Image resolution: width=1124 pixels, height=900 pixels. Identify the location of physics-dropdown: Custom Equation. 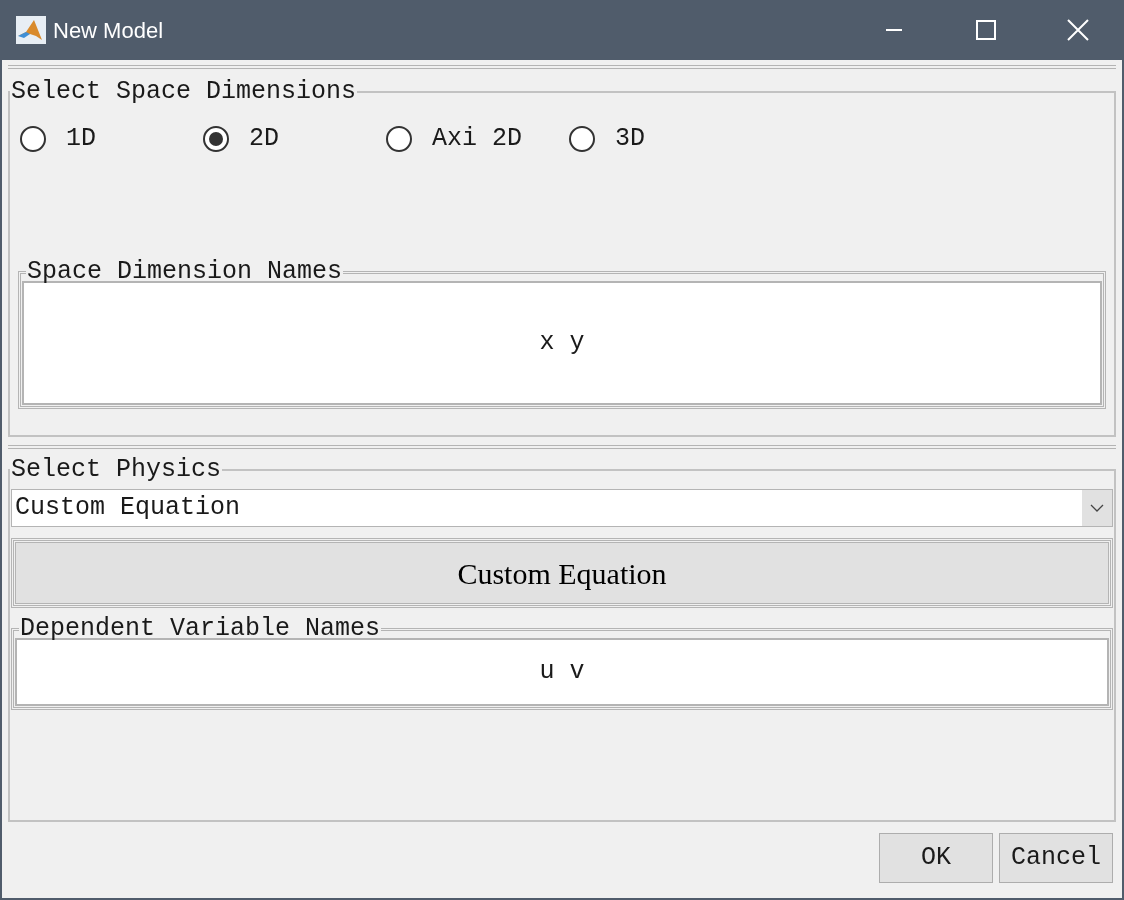
(562, 508).